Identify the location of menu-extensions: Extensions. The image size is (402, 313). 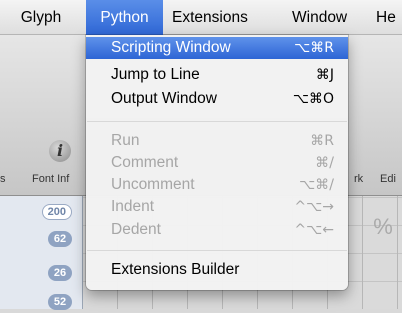
(226, 17).